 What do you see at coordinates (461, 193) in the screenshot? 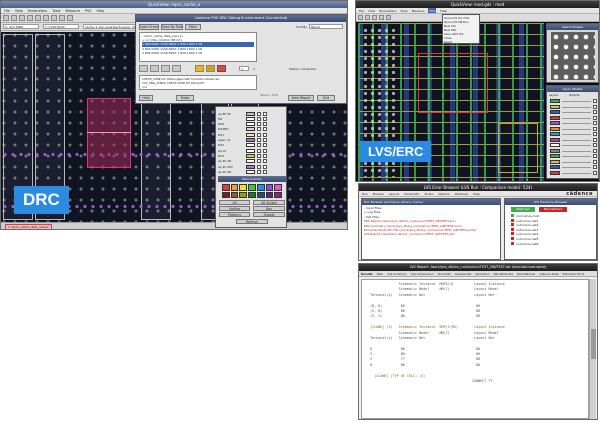
I see `menu-windows: Windows` at bounding box center [461, 193].